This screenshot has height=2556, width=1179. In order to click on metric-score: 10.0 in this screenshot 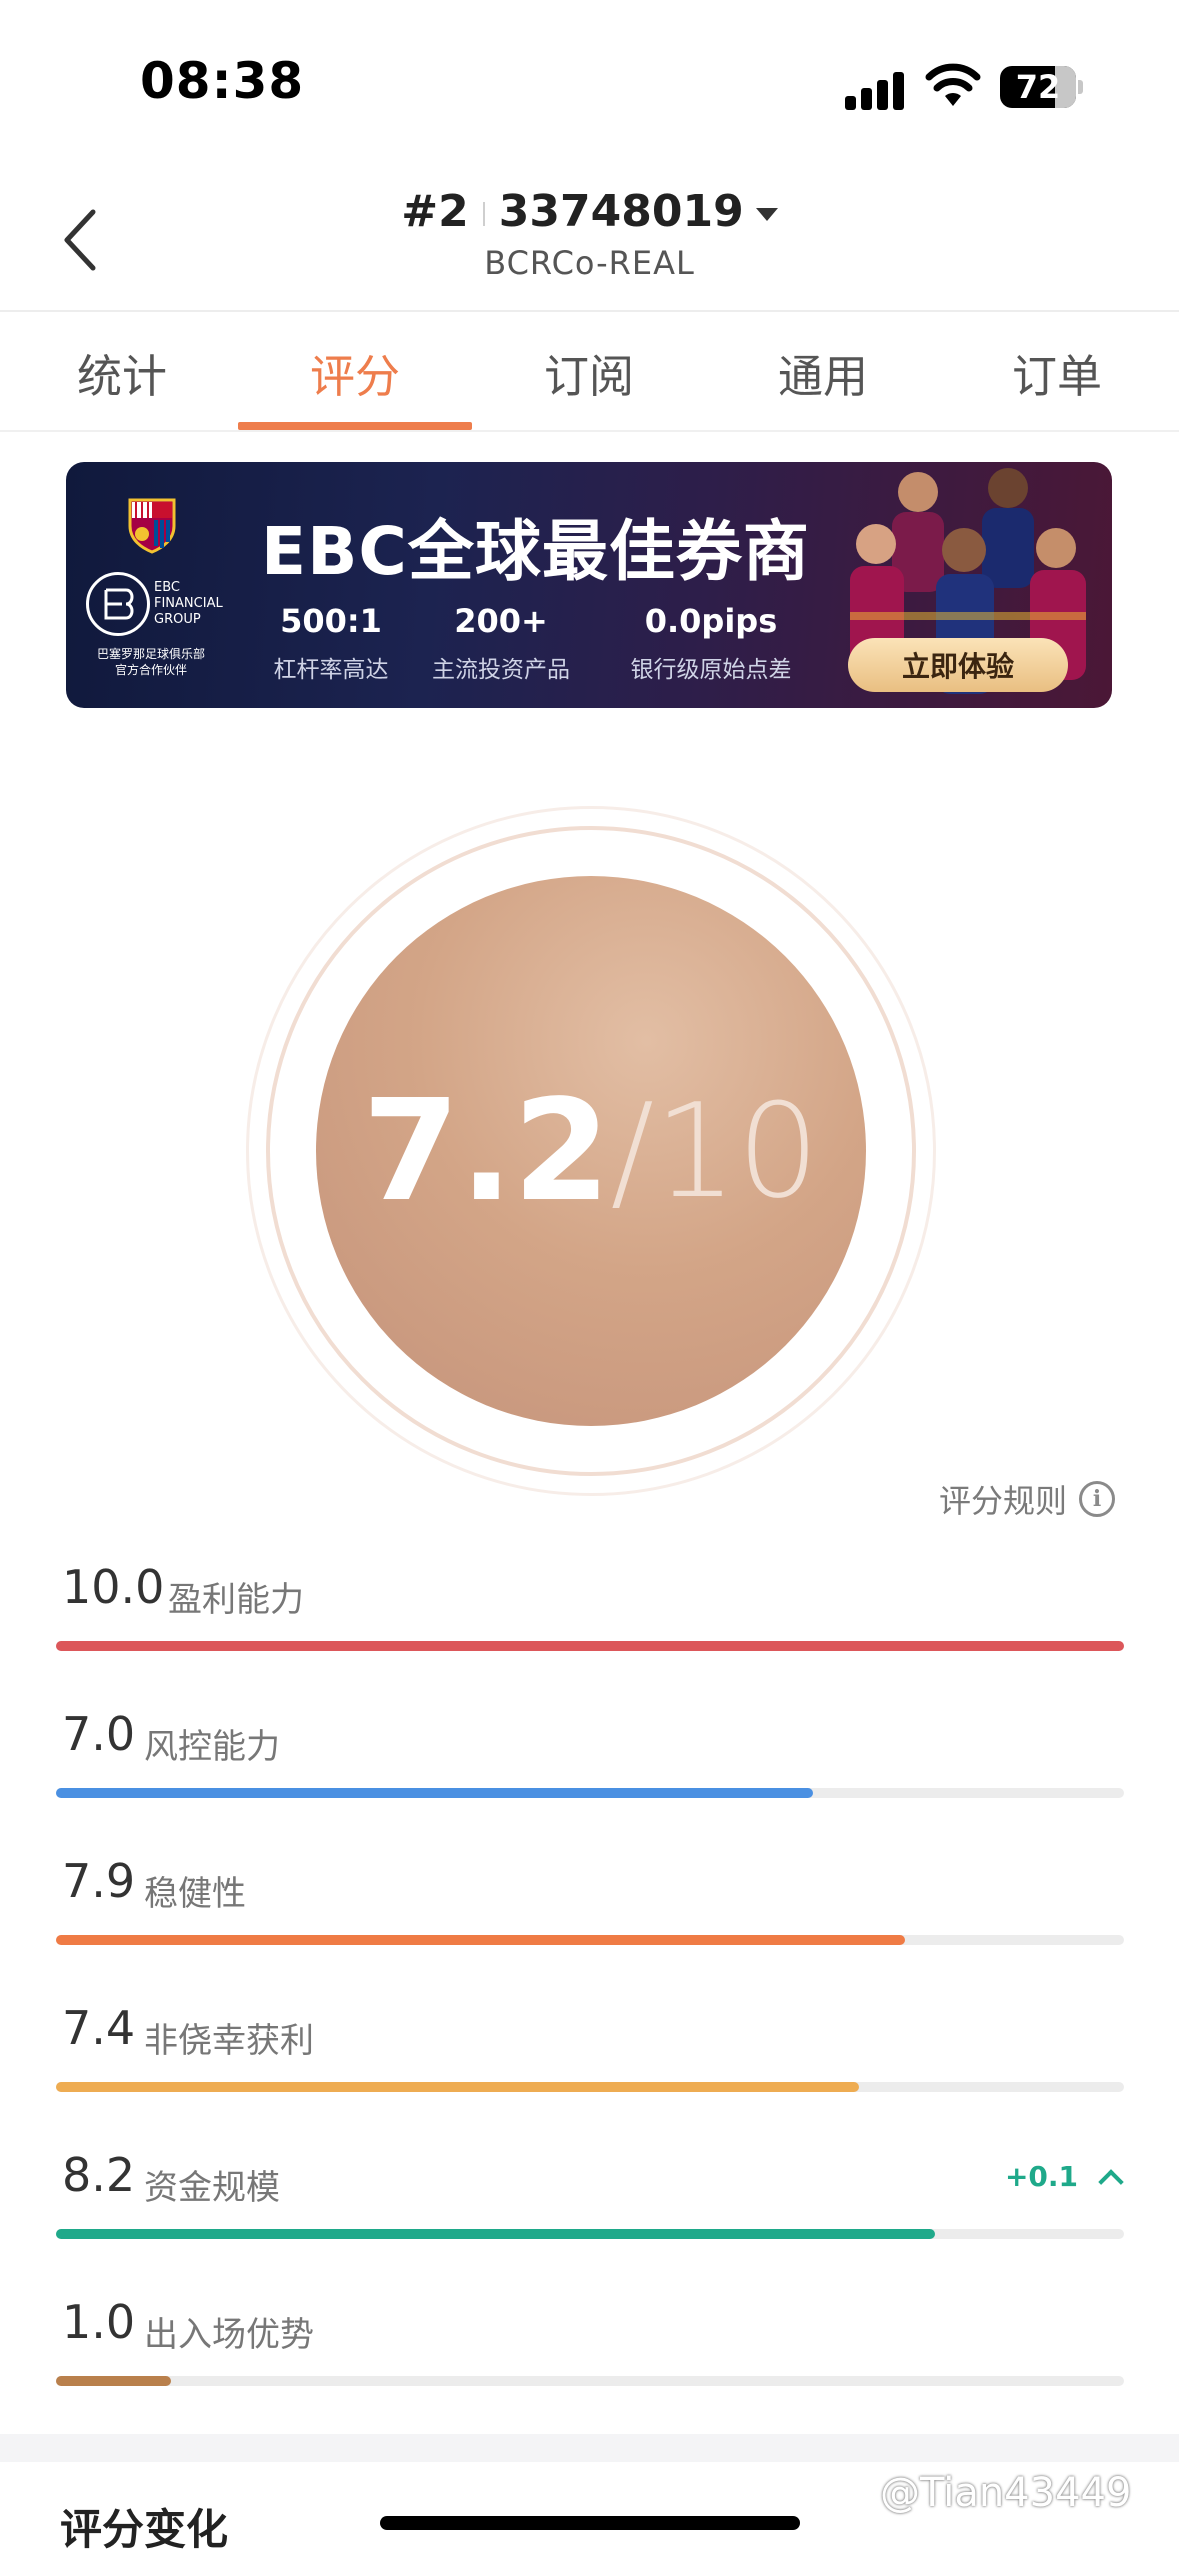, I will do `click(113, 1587)`.